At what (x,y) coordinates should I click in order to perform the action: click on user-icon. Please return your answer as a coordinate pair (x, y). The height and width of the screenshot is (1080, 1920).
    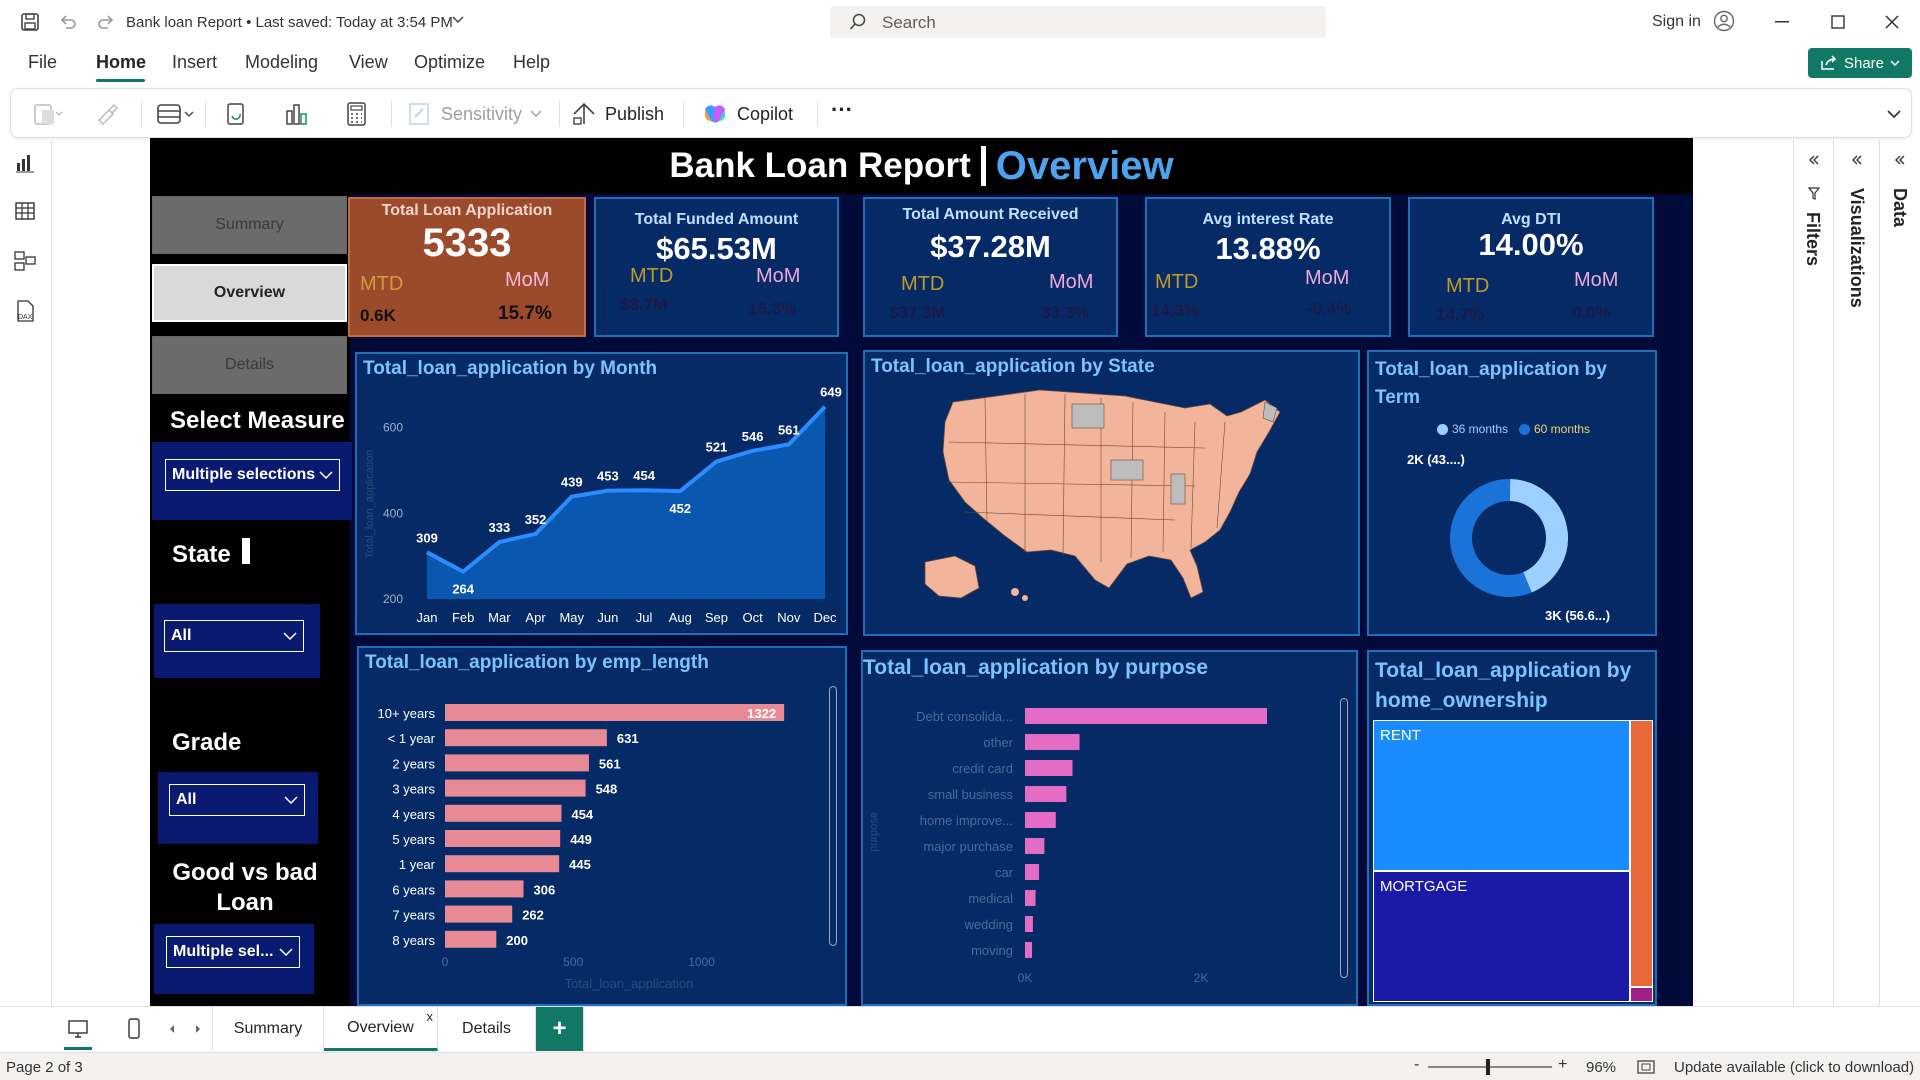
    Looking at the image, I should click on (1724, 21).